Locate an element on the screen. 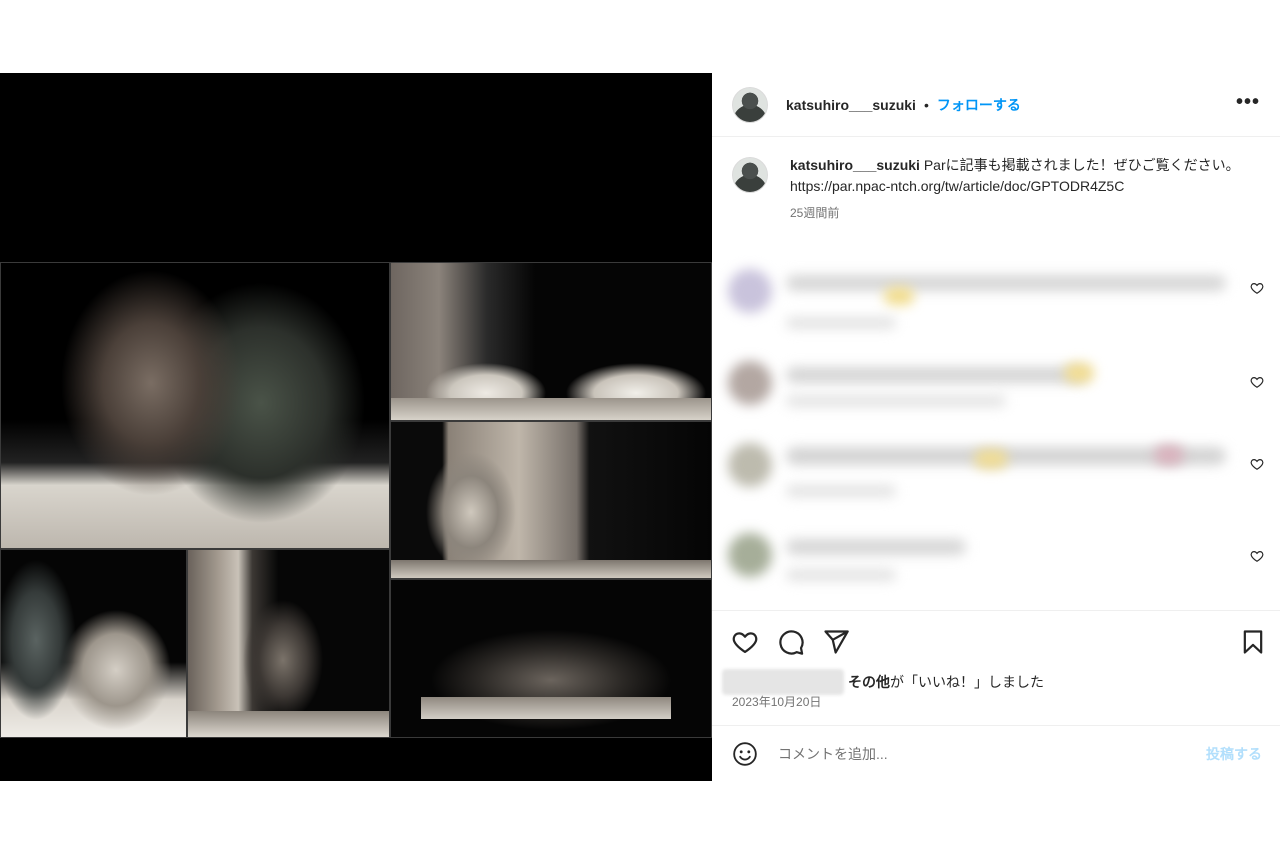 The height and width of the screenshot is (854, 1280). stage-photo-bottom-right is located at coordinates (551, 658).